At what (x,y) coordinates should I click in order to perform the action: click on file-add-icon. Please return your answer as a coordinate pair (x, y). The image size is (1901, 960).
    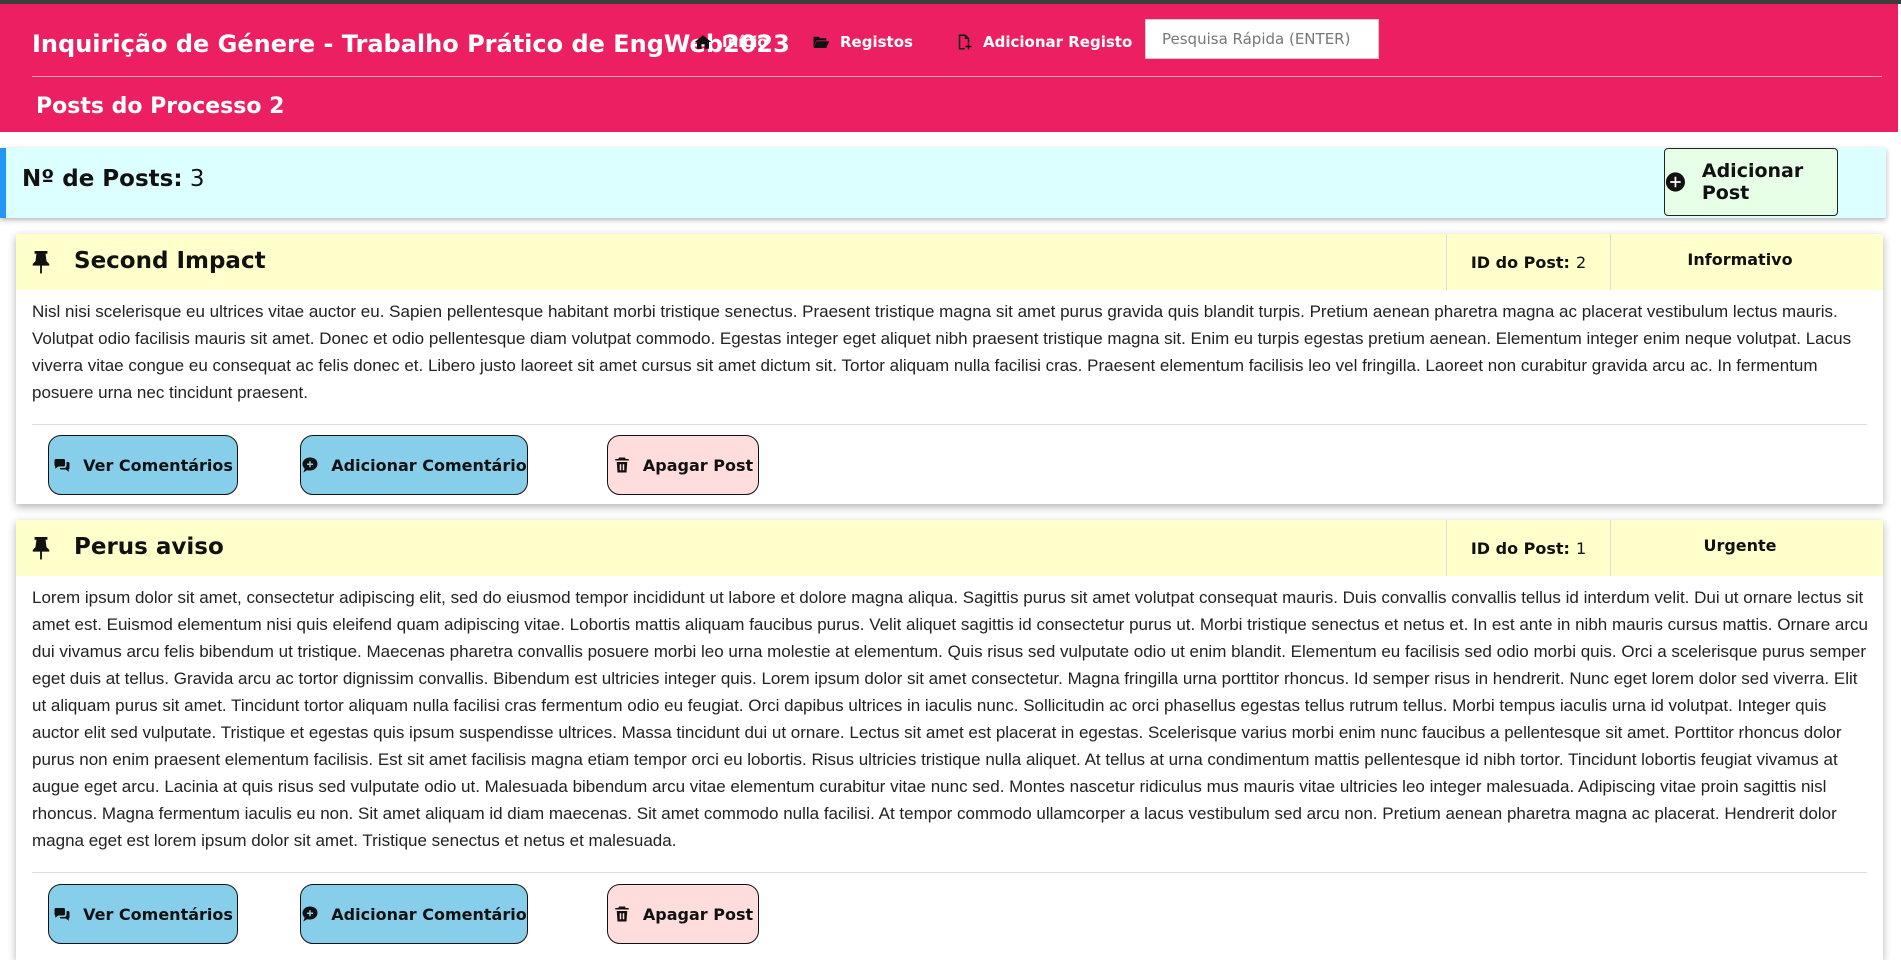
    Looking at the image, I should click on (965, 42).